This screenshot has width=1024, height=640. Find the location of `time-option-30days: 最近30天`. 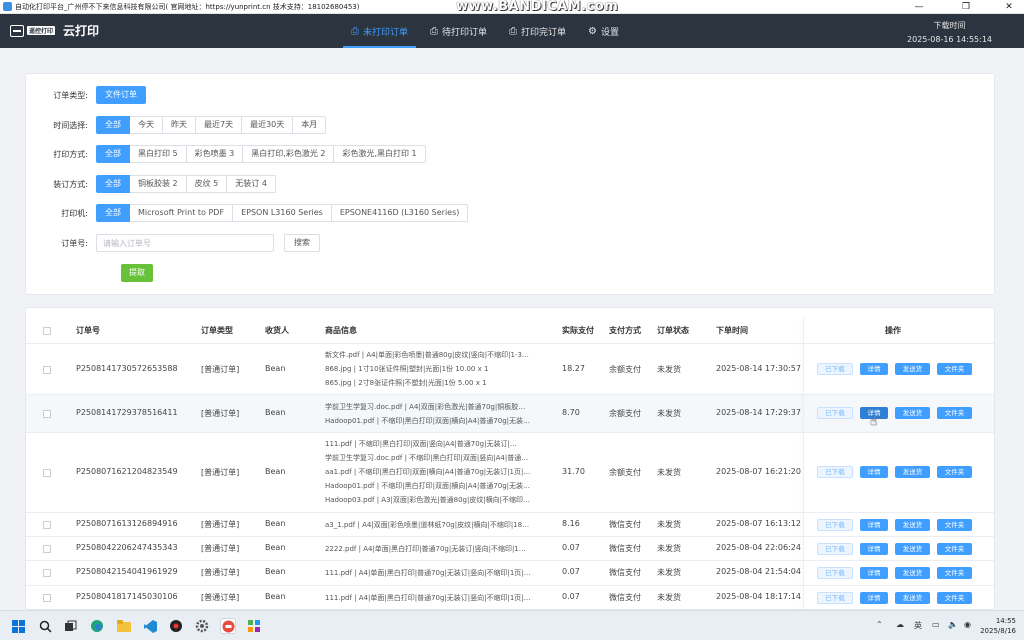

time-option-30days: 最近30天 is located at coordinates (268, 125).